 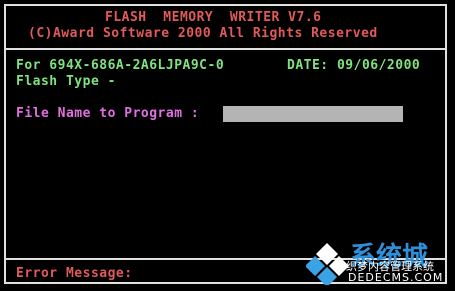 What do you see at coordinates (354, 65) in the screenshot?
I see `bios-date: DATE: 09/06/2000` at bounding box center [354, 65].